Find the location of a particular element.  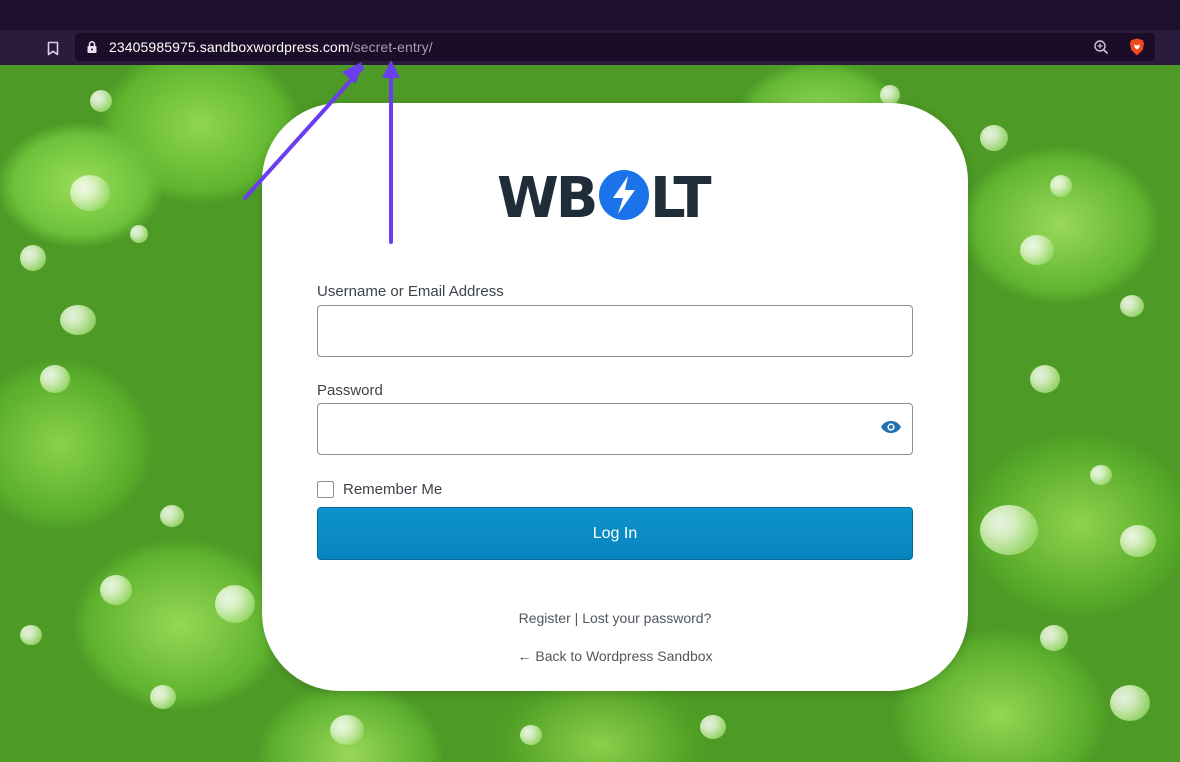

log-in-button: Log In is located at coordinates (615, 533).